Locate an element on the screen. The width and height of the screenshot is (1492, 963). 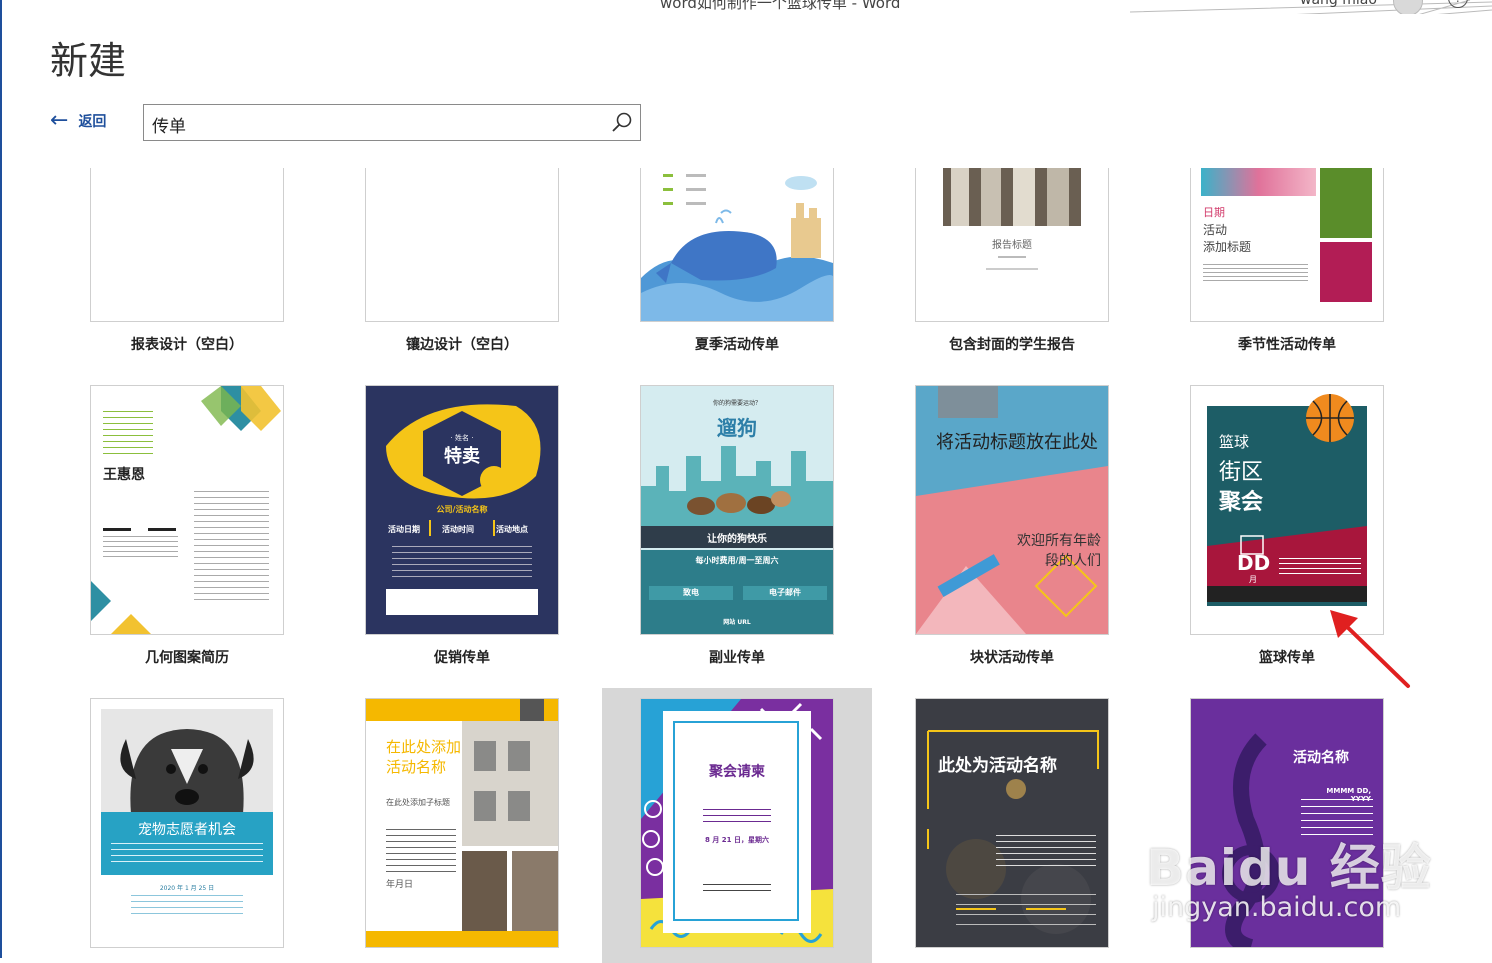
template-thumbnail: · 姓名 · 特卖 公司/活动名称 活动日期 活动时间 活动地点 is located at coordinates (462, 510).